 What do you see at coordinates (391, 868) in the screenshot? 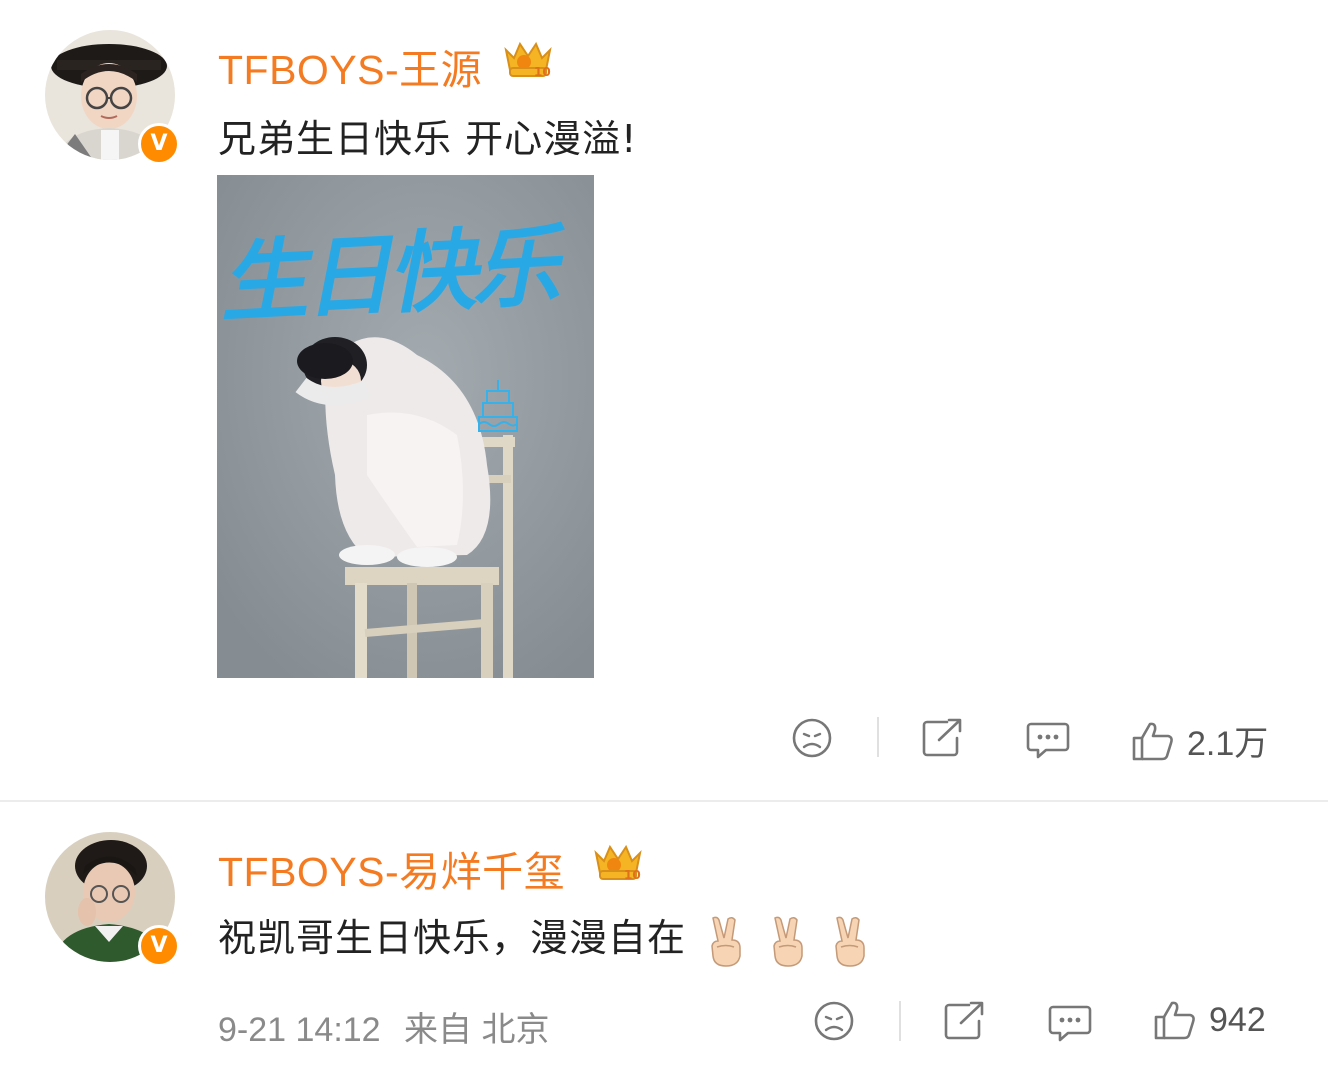
I see `username: TFBOYS-易烊千玺` at bounding box center [391, 868].